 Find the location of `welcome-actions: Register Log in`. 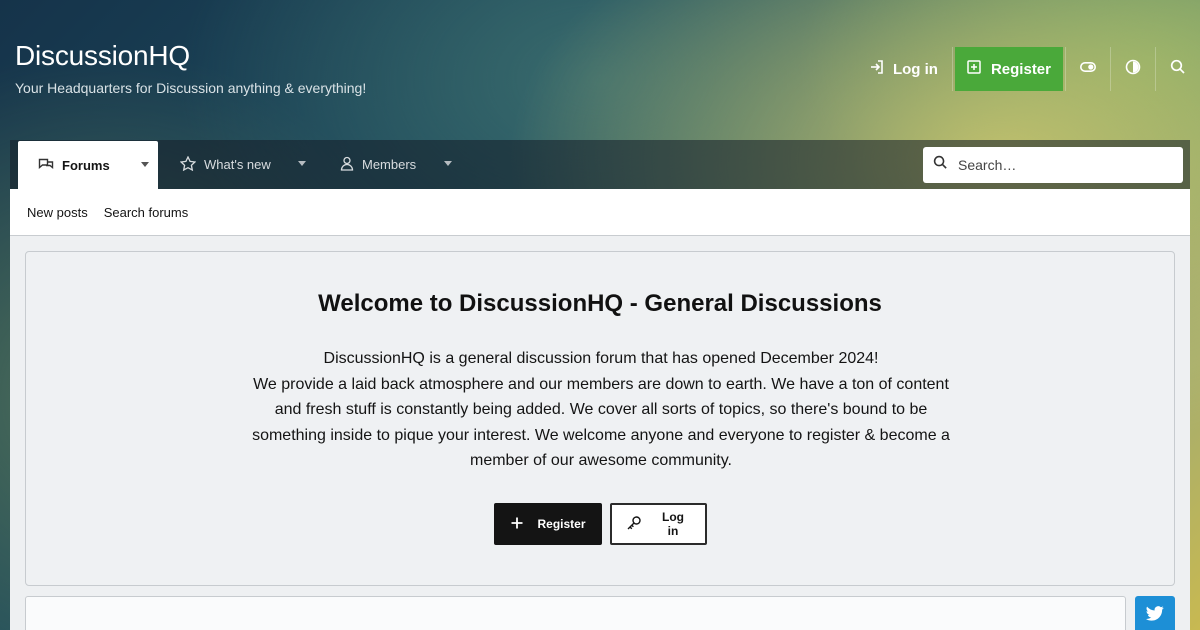

welcome-actions: Register Log in is located at coordinates (600, 524).